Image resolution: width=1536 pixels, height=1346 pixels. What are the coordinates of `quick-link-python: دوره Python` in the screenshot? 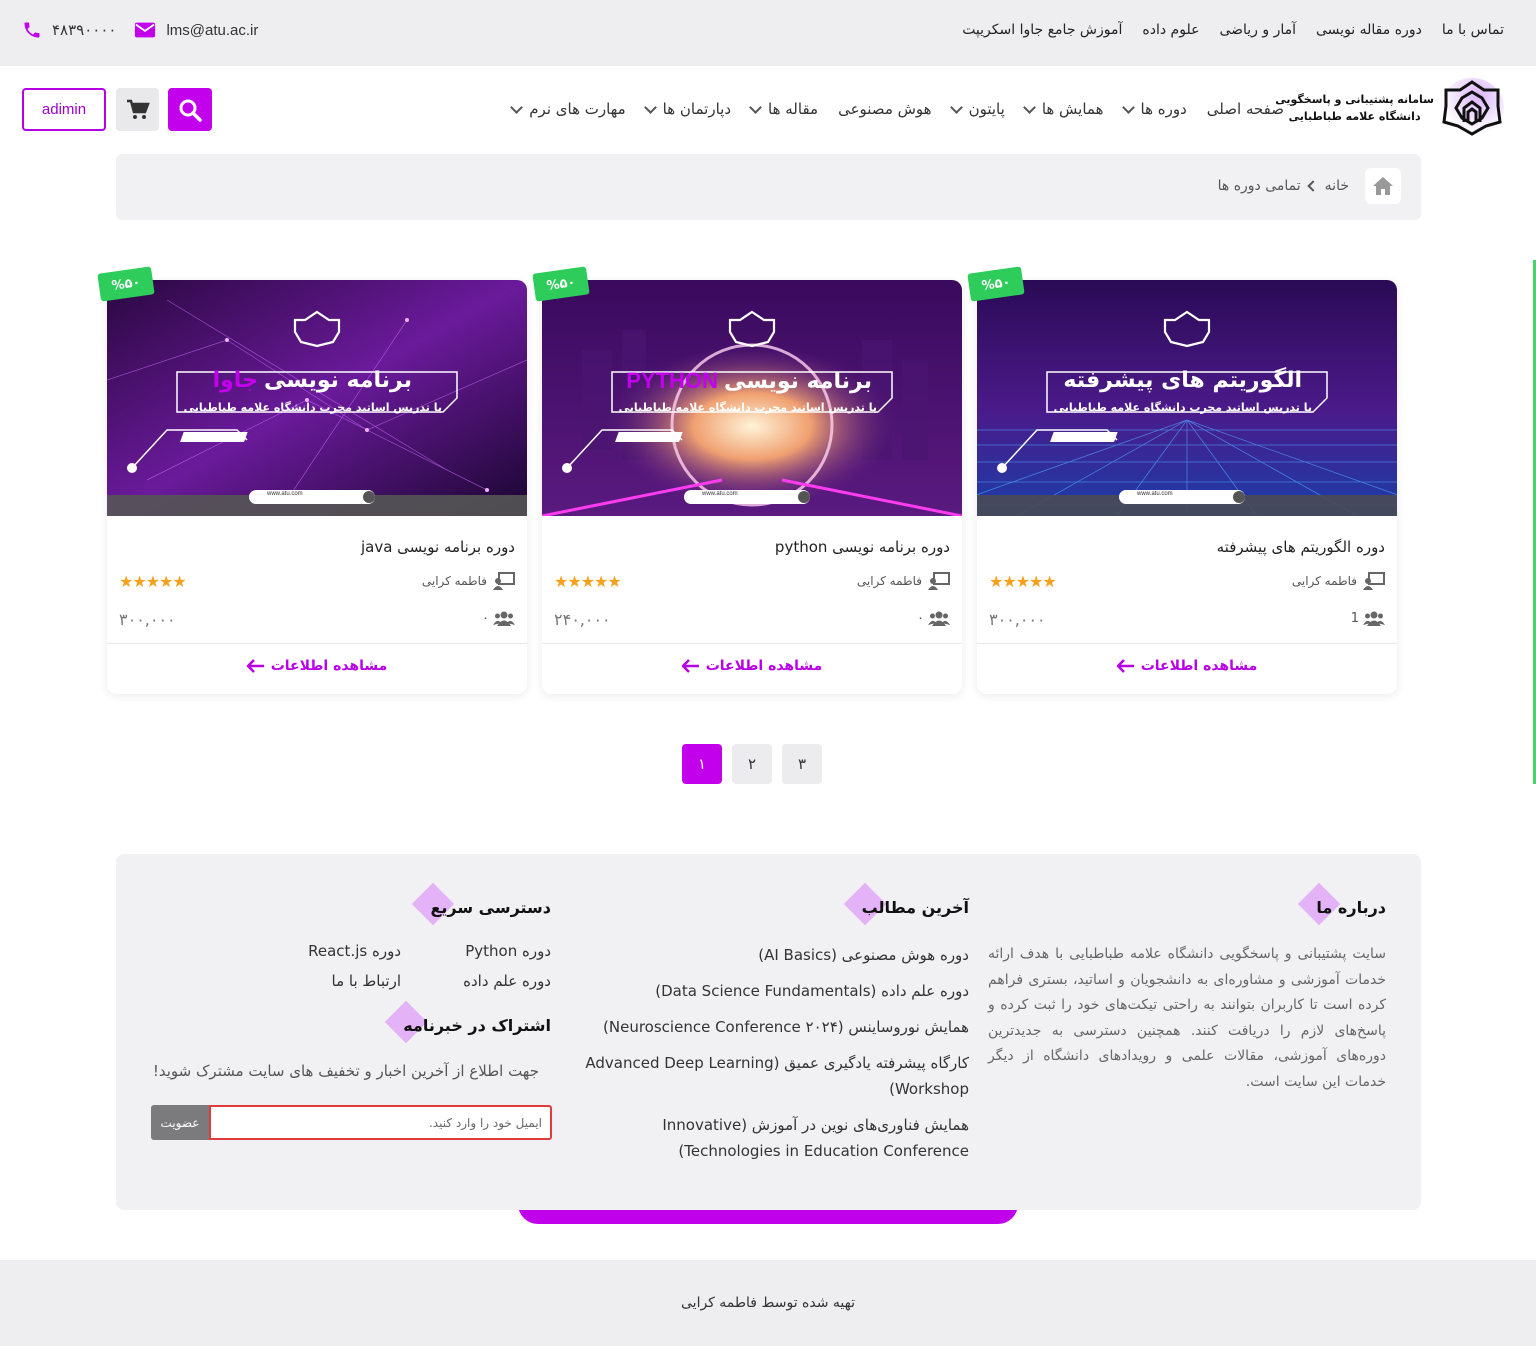 It's located at (476, 951).